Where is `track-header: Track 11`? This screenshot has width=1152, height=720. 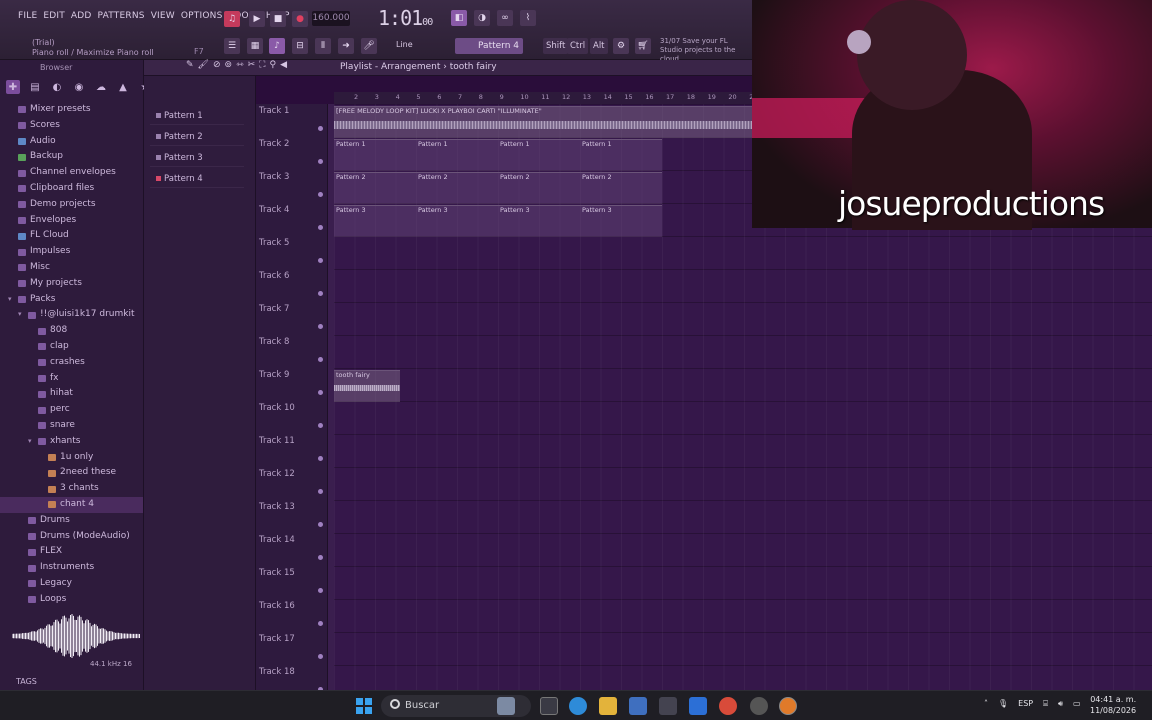
track-header: Track 11 is located at coordinates (292, 450).